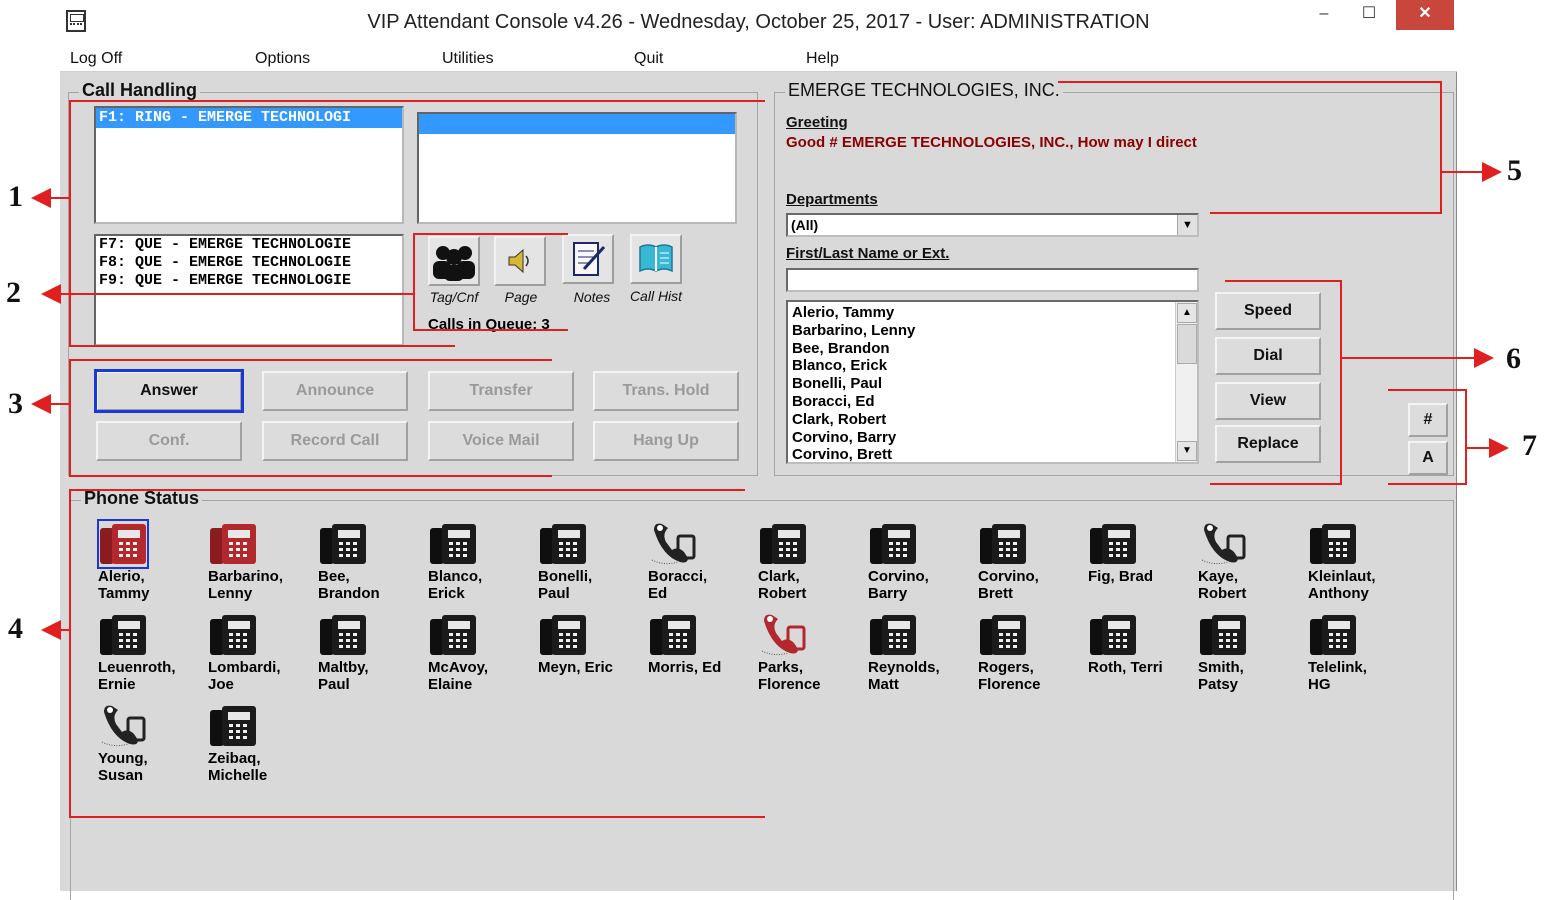 The image size is (1551, 900). What do you see at coordinates (15, 196) in the screenshot?
I see `annotation-number-1: 1` at bounding box center [15, 196].